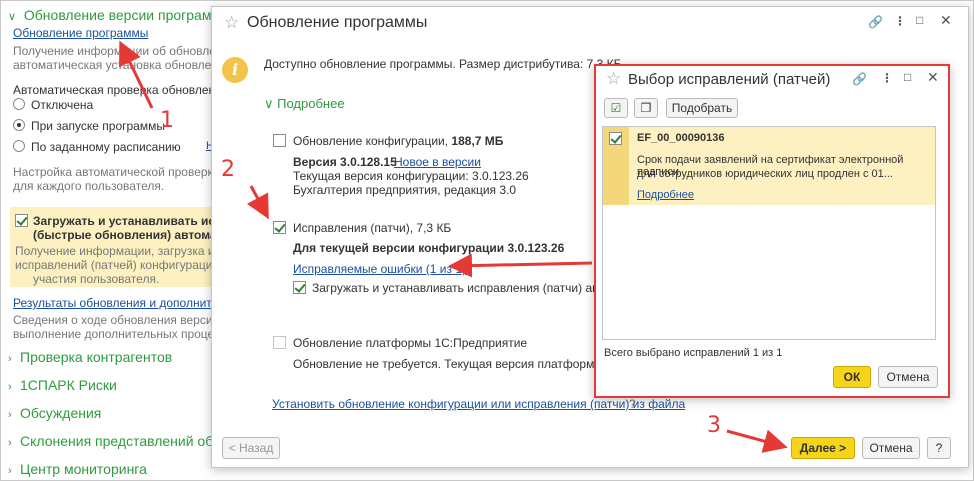 This screenshot has width=974, height=481. What do you see at coordinates (714, 425) in the screenshot?
I see `annotation-label-3: 3` at bounding box center [714, 425].